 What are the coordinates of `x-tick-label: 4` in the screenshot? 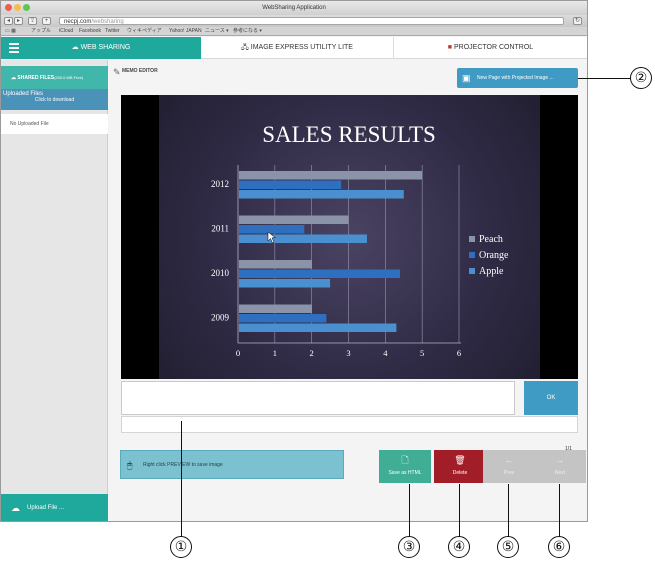 It's located at (385, 353).